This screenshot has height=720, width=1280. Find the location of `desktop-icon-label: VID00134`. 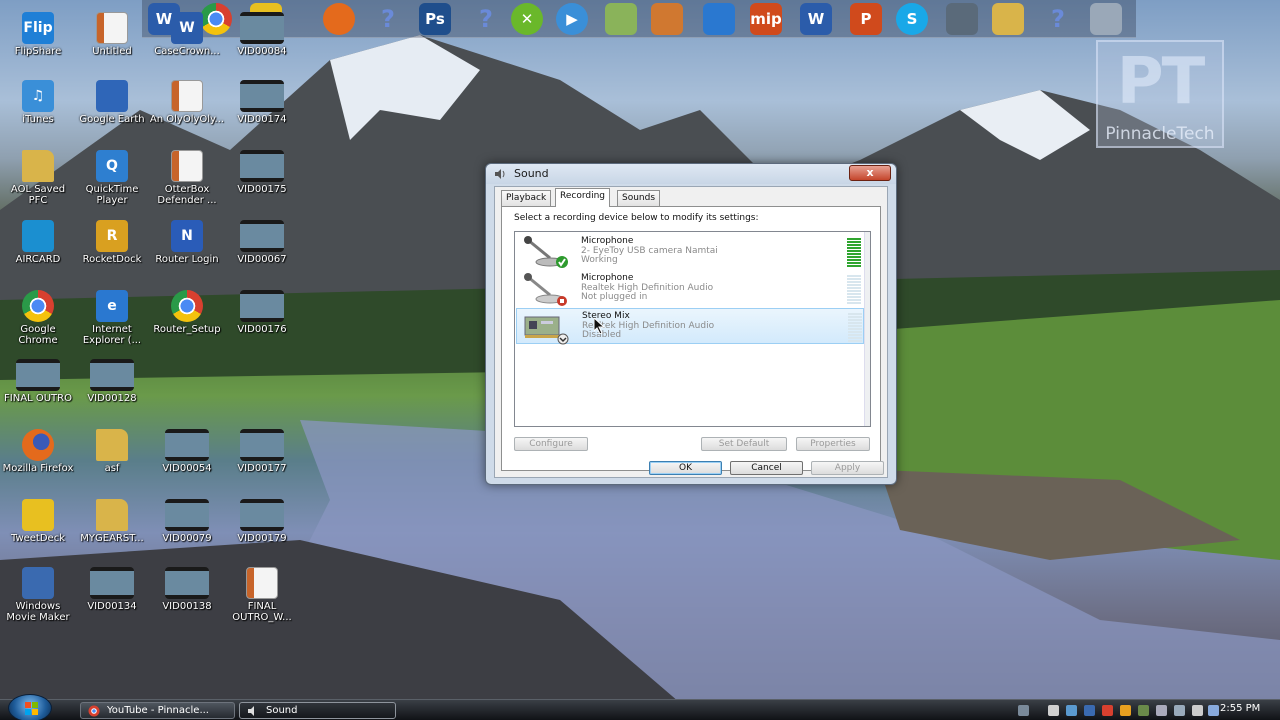

desktop-icon-label: VID00134 is located at coordinates (112, 606).